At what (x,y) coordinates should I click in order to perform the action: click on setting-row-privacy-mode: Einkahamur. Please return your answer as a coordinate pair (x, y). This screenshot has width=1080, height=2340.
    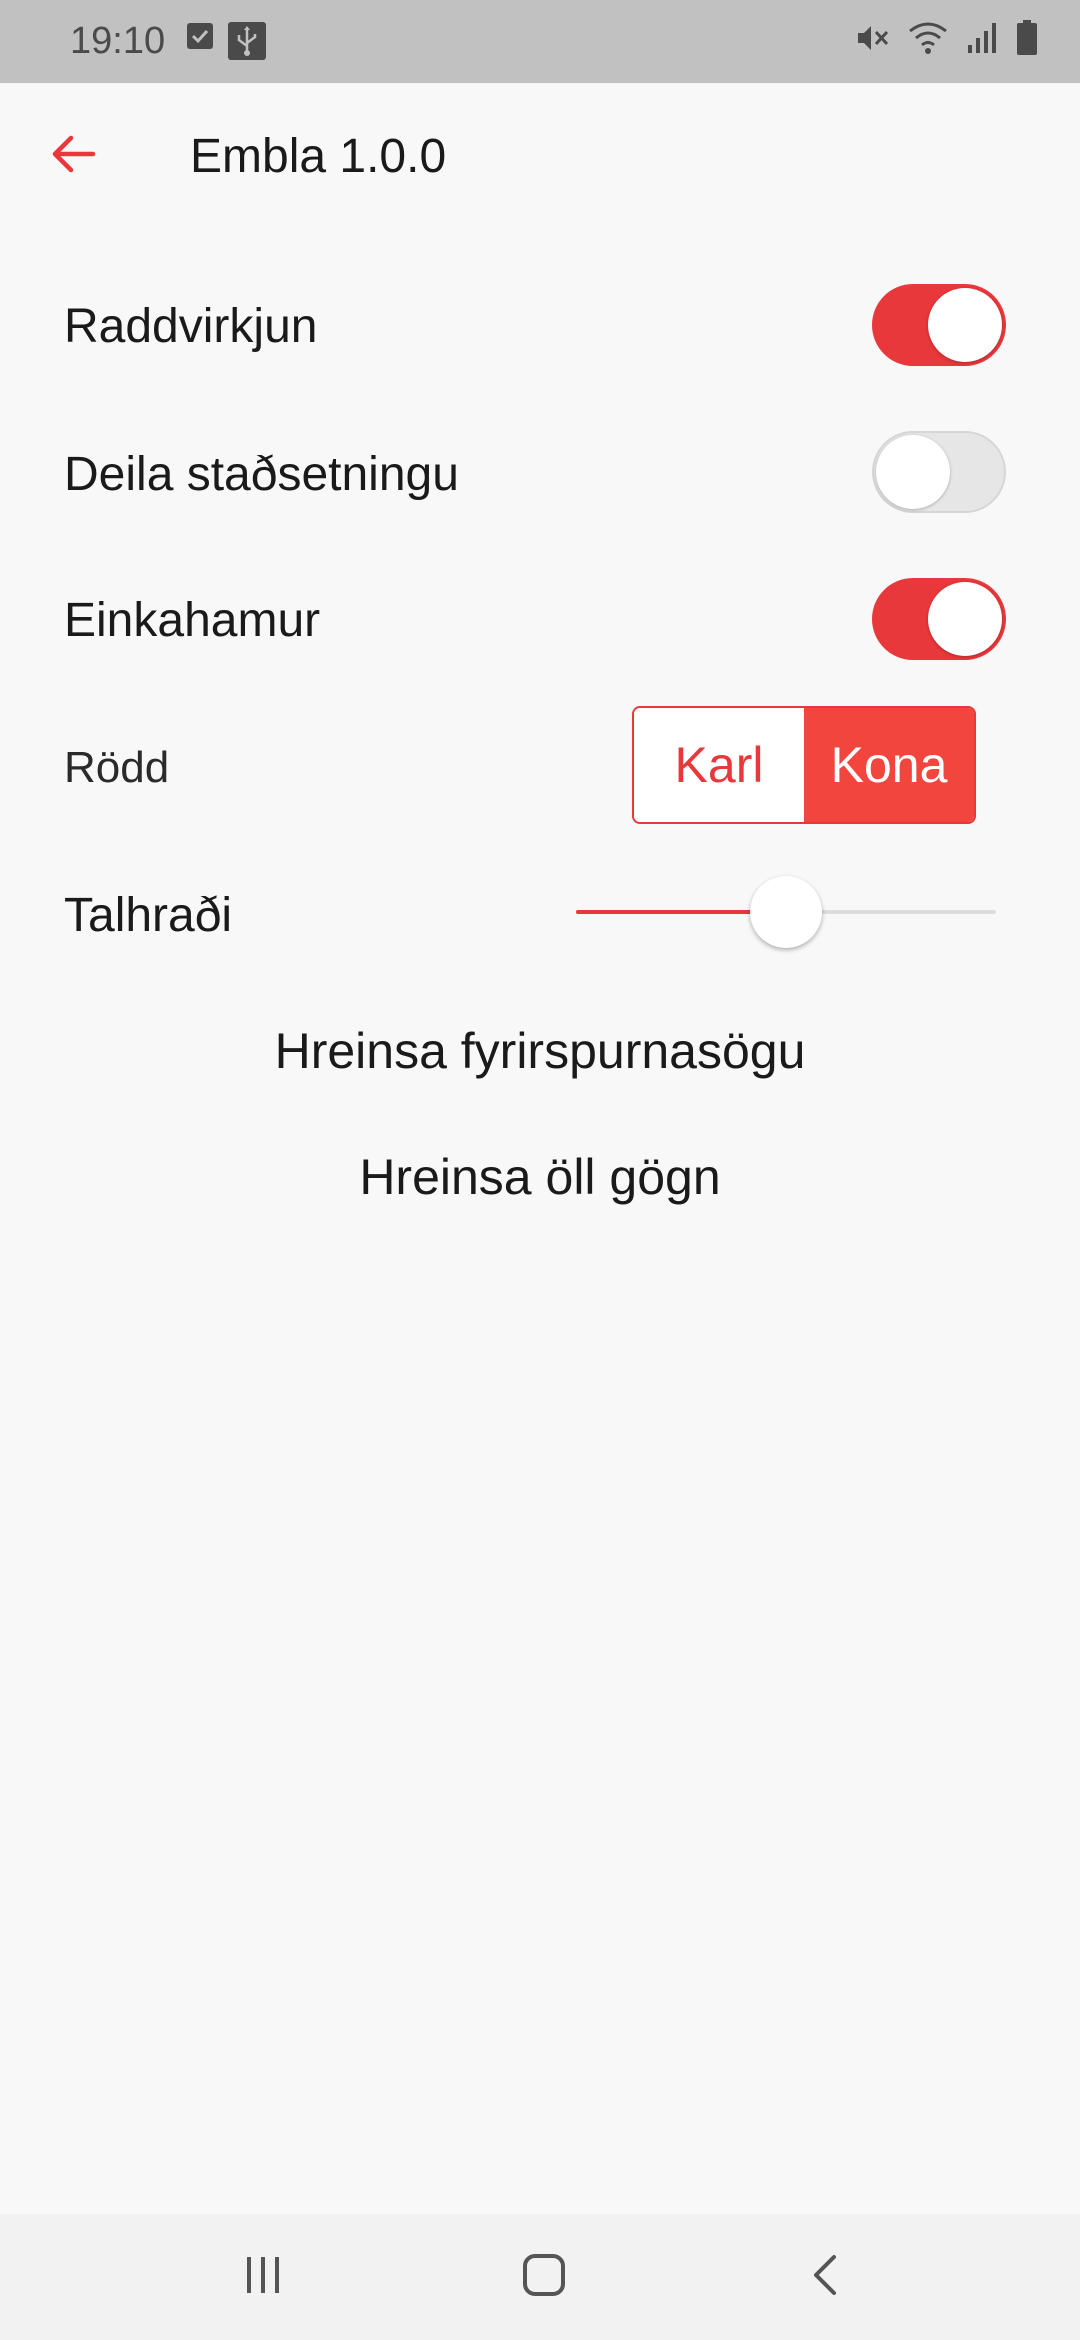
    Looking at the image, I should click on (540, 619).